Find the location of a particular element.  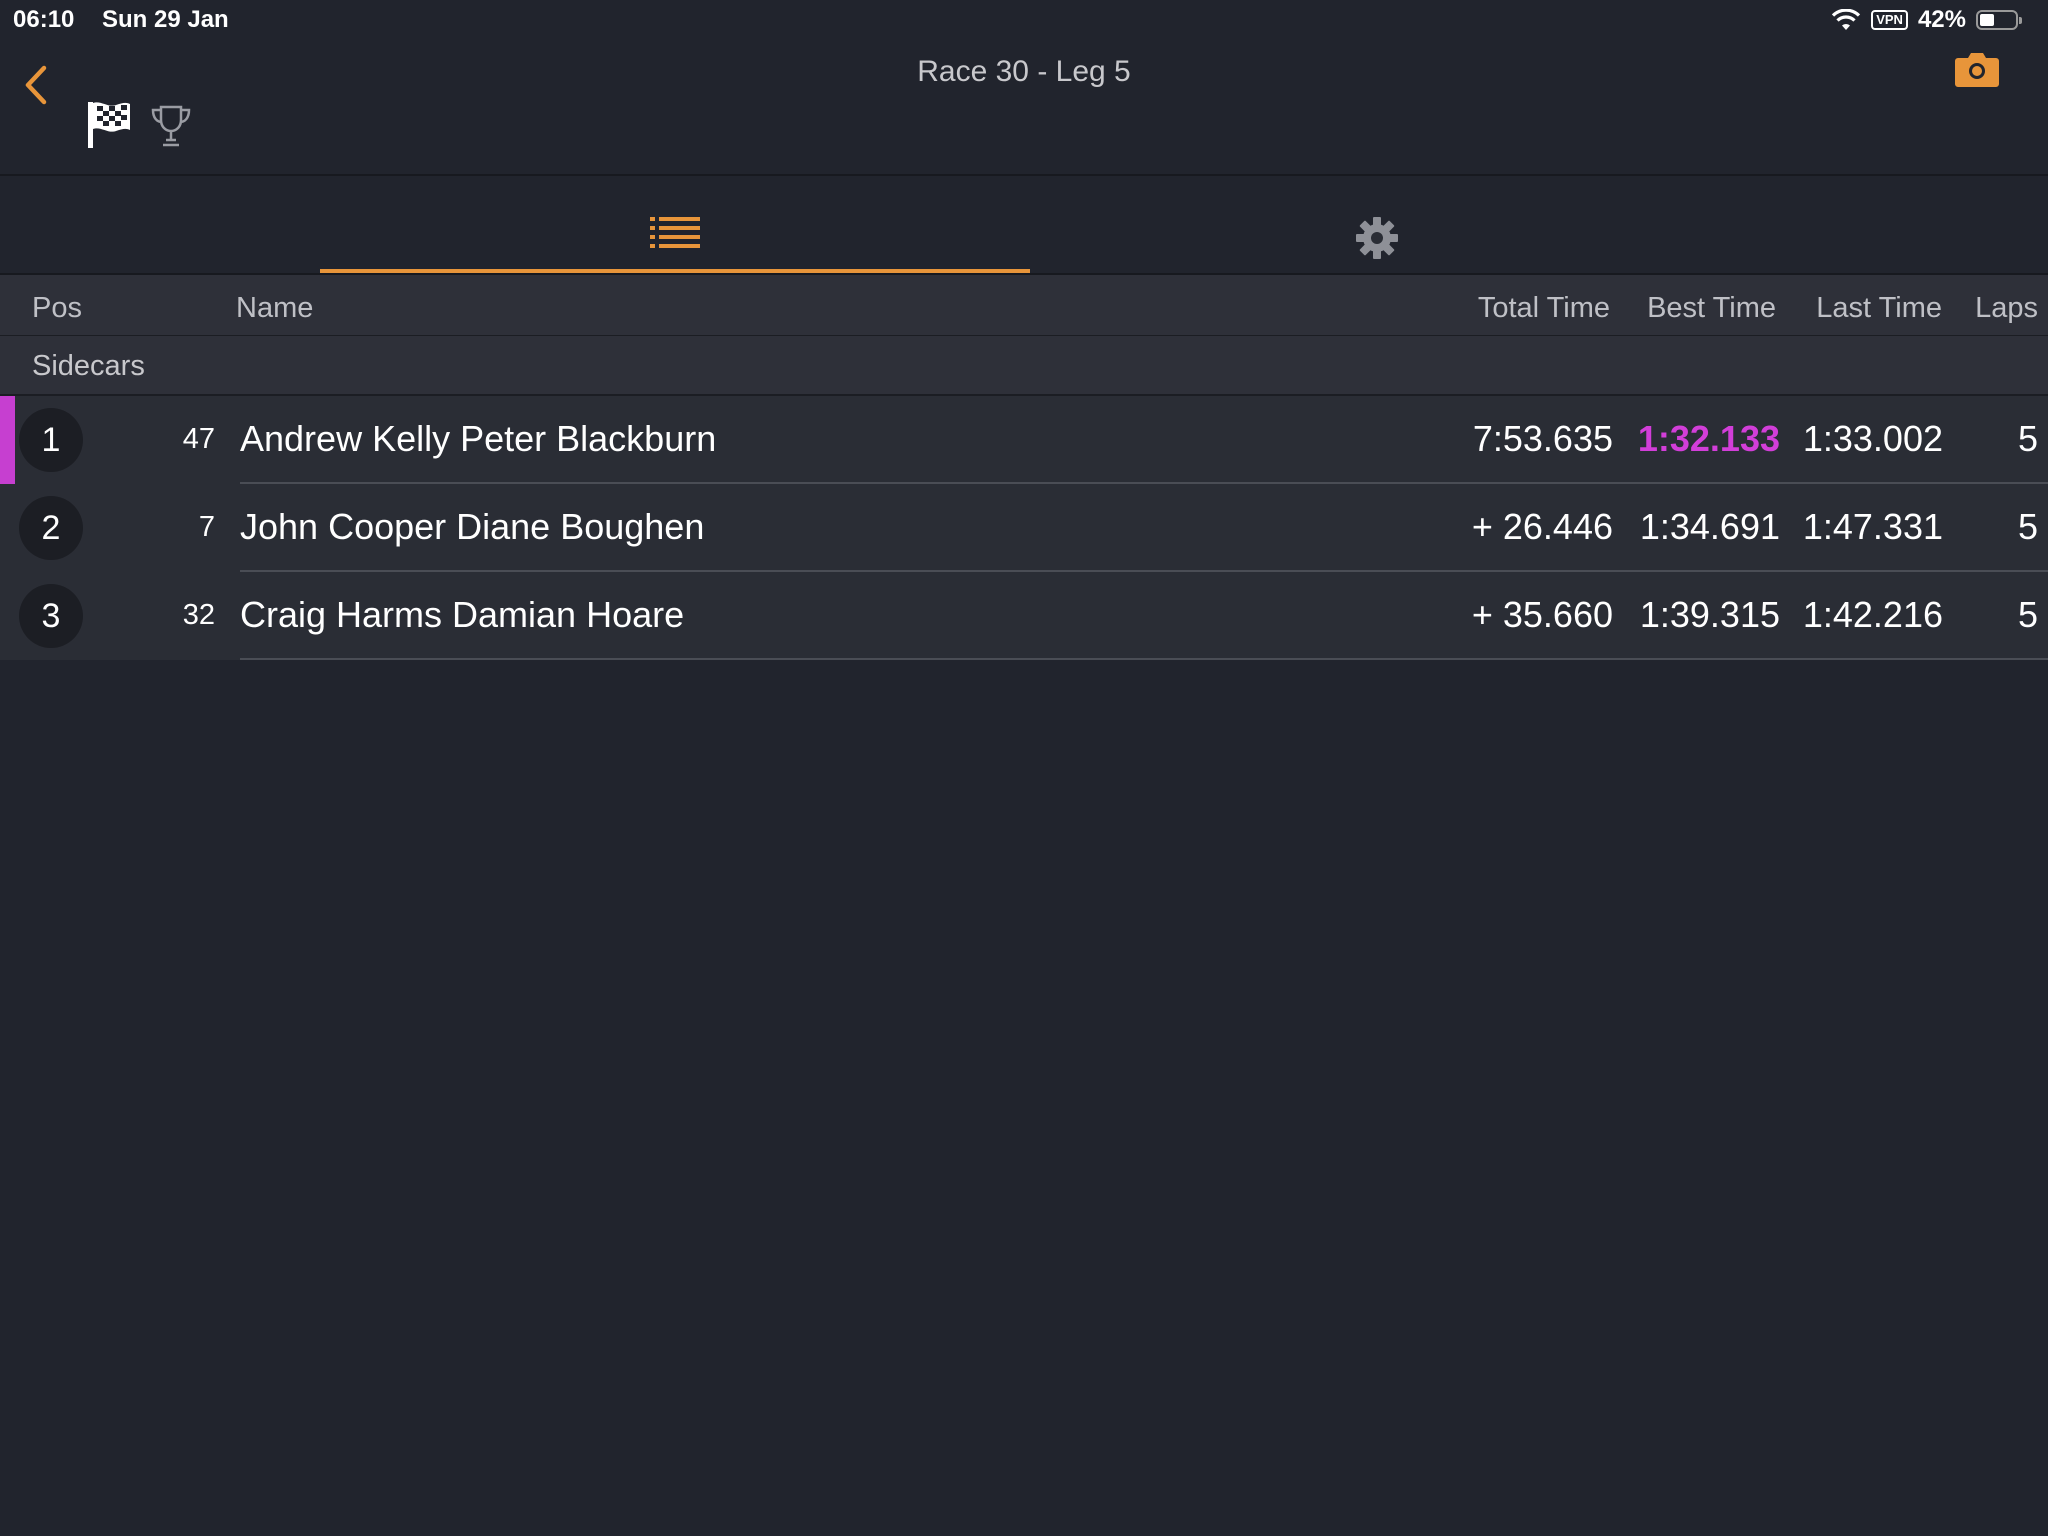

tab-bar is located at coordinates (1024, 225).